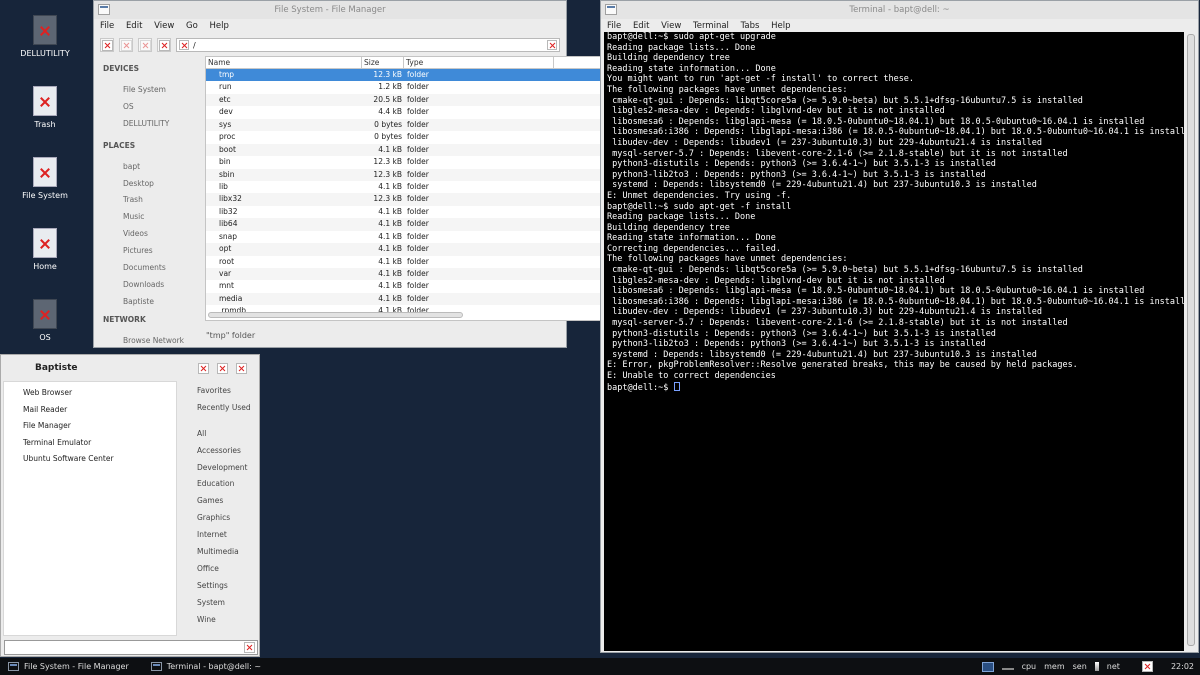 The image size is (1200, 675). Describe the element at coordinates (431, 112) in the screenshot. I see `file-row: dev 4.4 kB folder` at that location.